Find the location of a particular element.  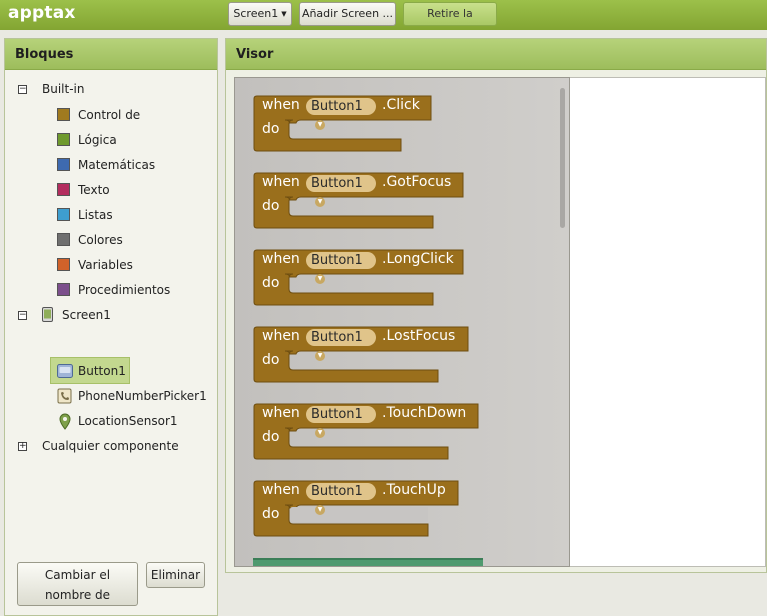

tree-item-category: Control de is located at coordinates (135, 115).